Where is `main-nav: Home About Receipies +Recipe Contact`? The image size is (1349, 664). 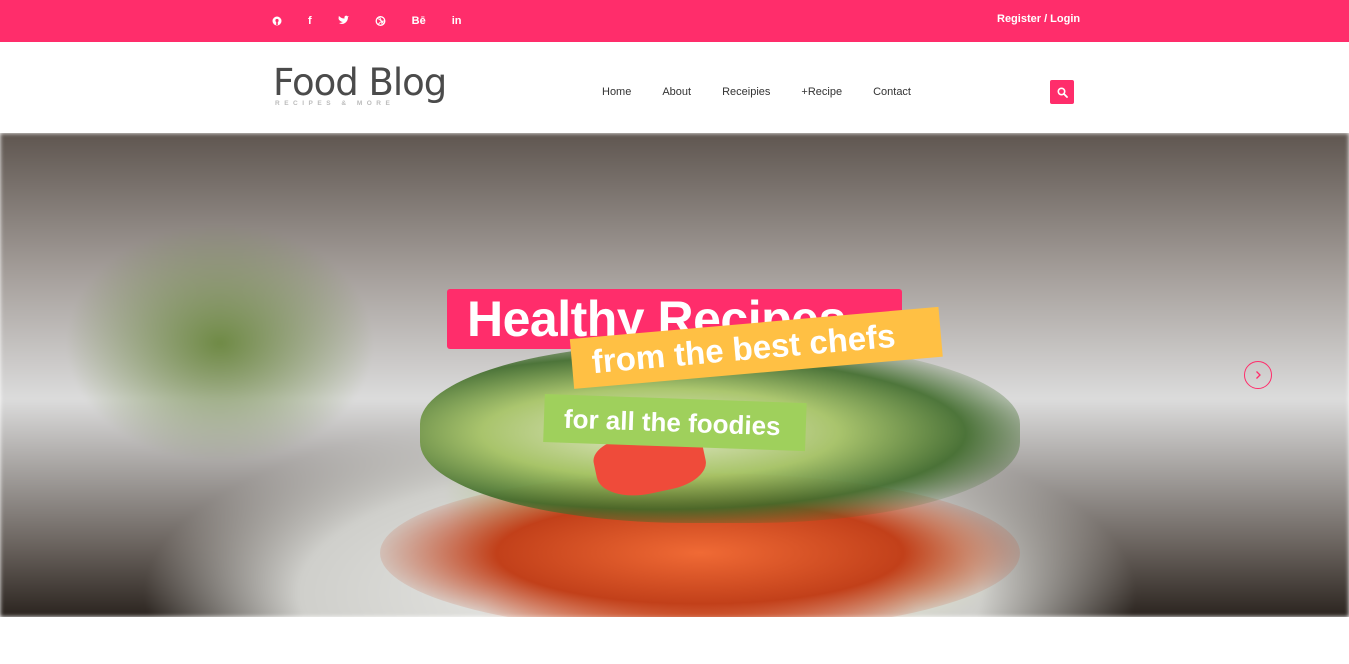 main-nav: Home About Receipies +Recipe Contact is located at coordinates (772, 92).